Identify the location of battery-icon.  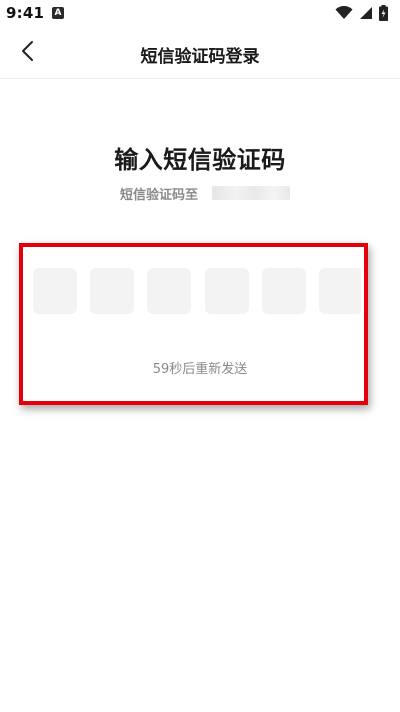
(383, 13).